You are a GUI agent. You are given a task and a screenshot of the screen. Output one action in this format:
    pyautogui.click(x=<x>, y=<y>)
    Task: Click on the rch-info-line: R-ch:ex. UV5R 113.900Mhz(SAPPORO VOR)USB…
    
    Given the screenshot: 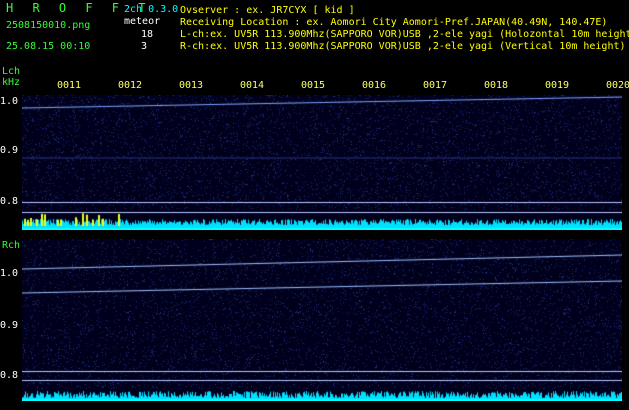 What is the action you would take?
    pyautogui.click(x=403, y=46)
    